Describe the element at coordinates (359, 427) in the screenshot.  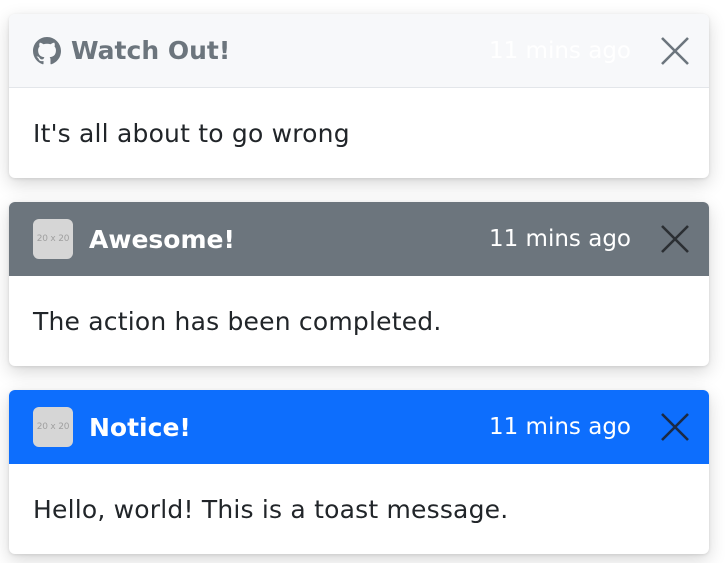
I see `toast-header: 20 x 20 Notice! 11 mins ago` at that location.